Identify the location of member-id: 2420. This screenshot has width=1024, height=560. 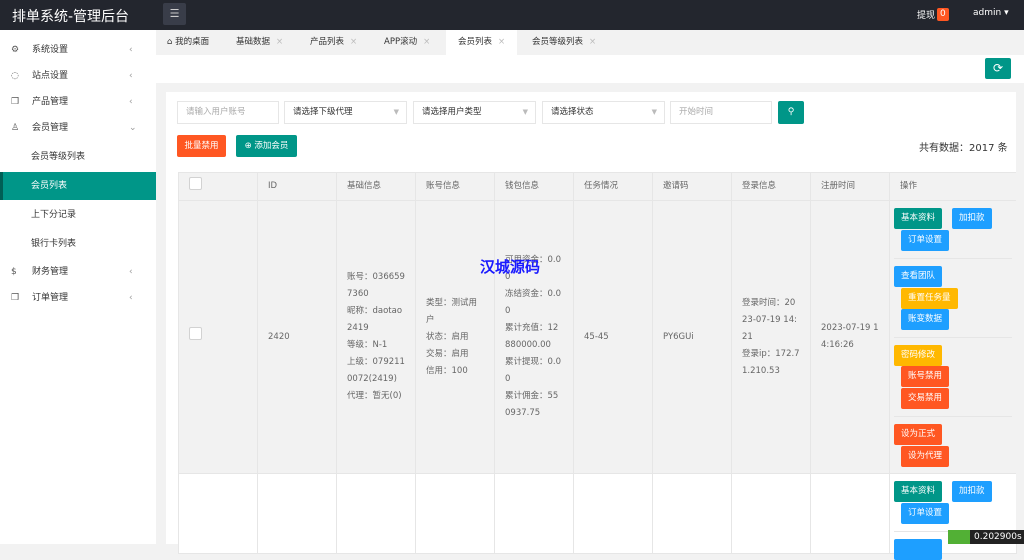
(297, 337).